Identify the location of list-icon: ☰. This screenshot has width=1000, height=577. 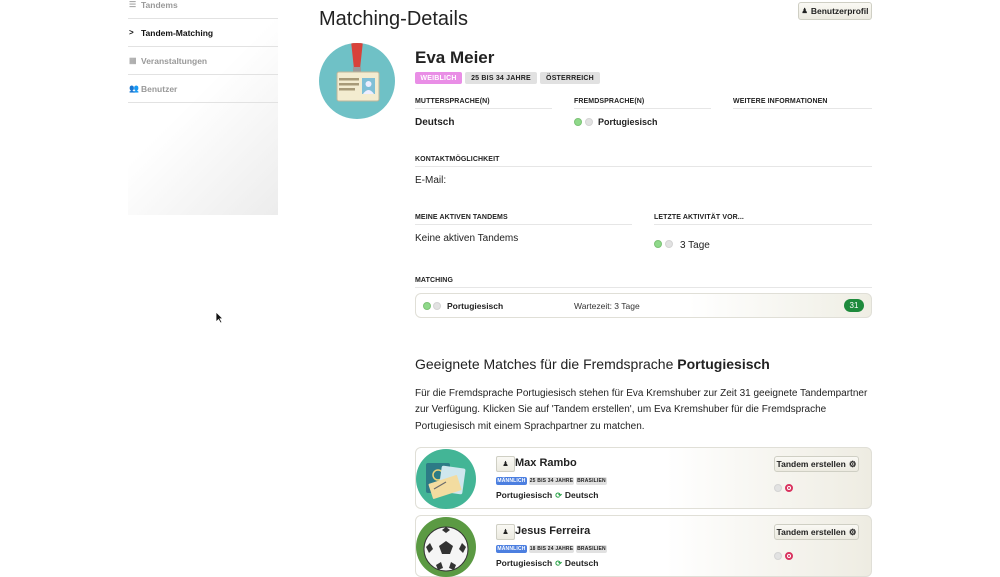
(133, 4).